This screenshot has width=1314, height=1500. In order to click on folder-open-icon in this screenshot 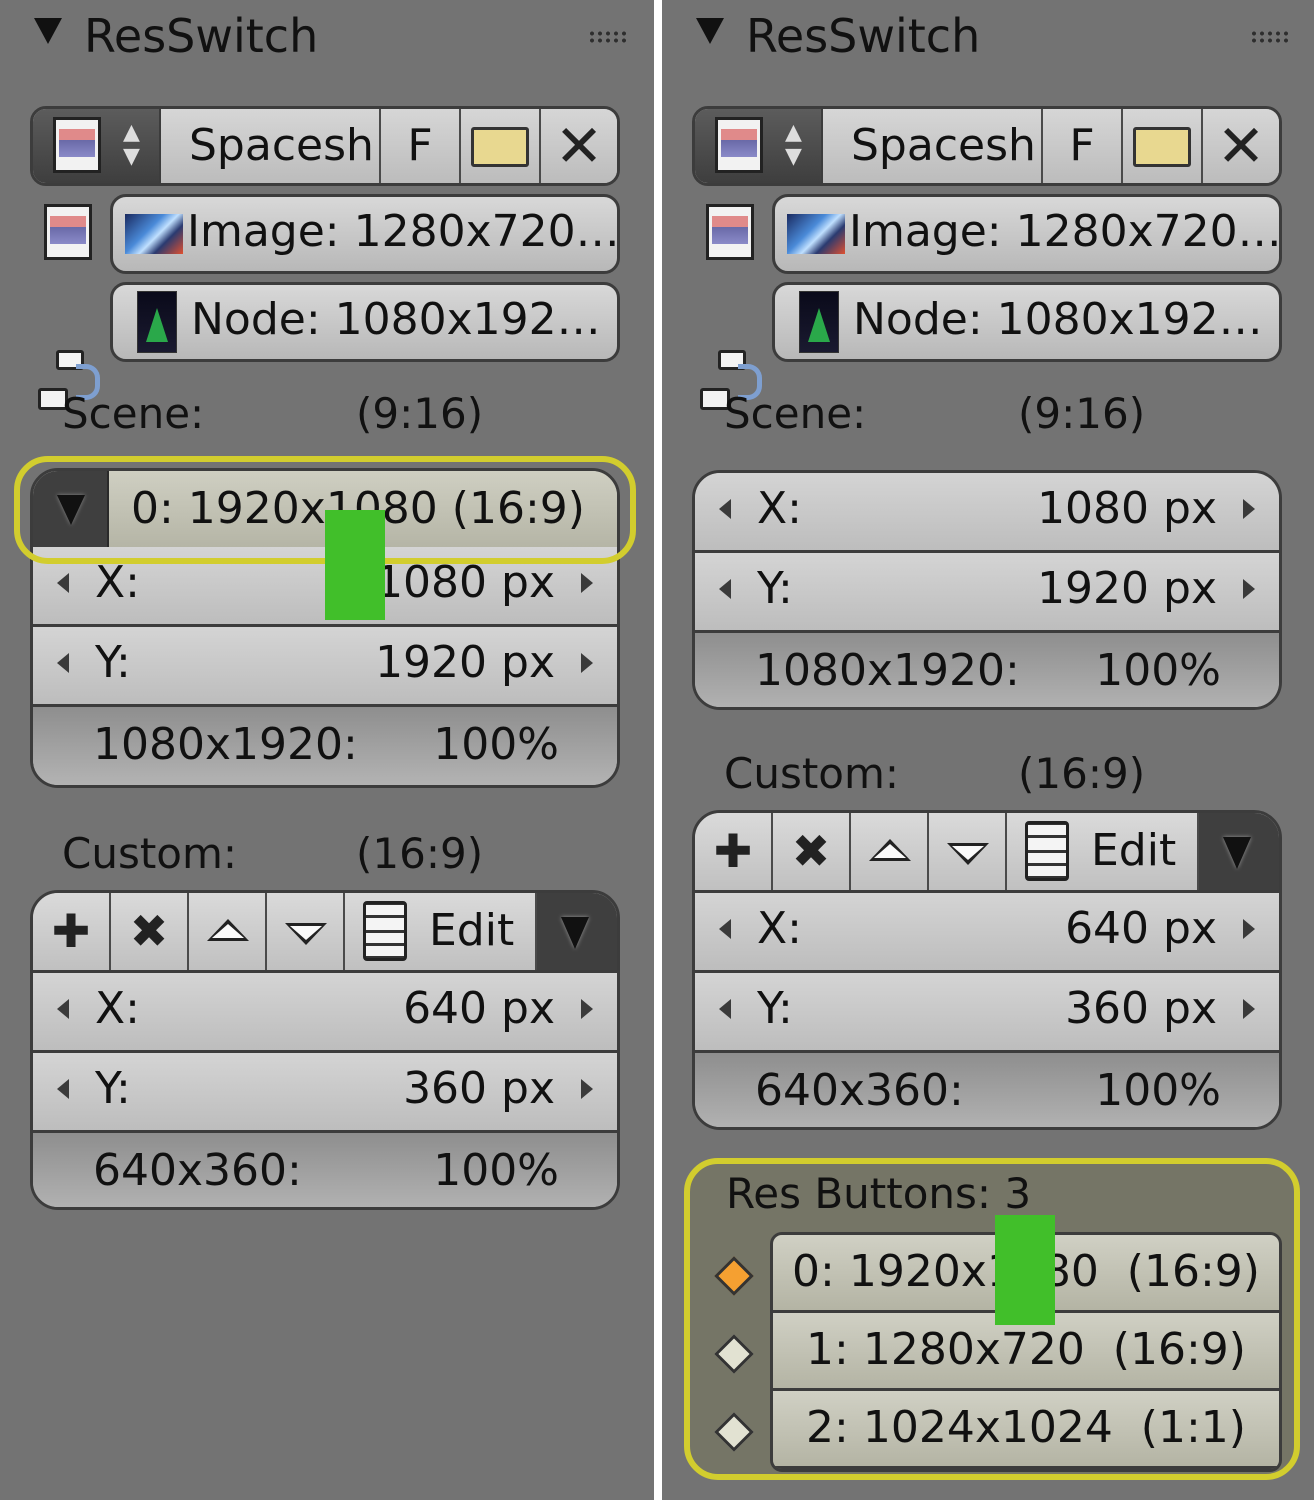, I will do `click(500, 147)`.